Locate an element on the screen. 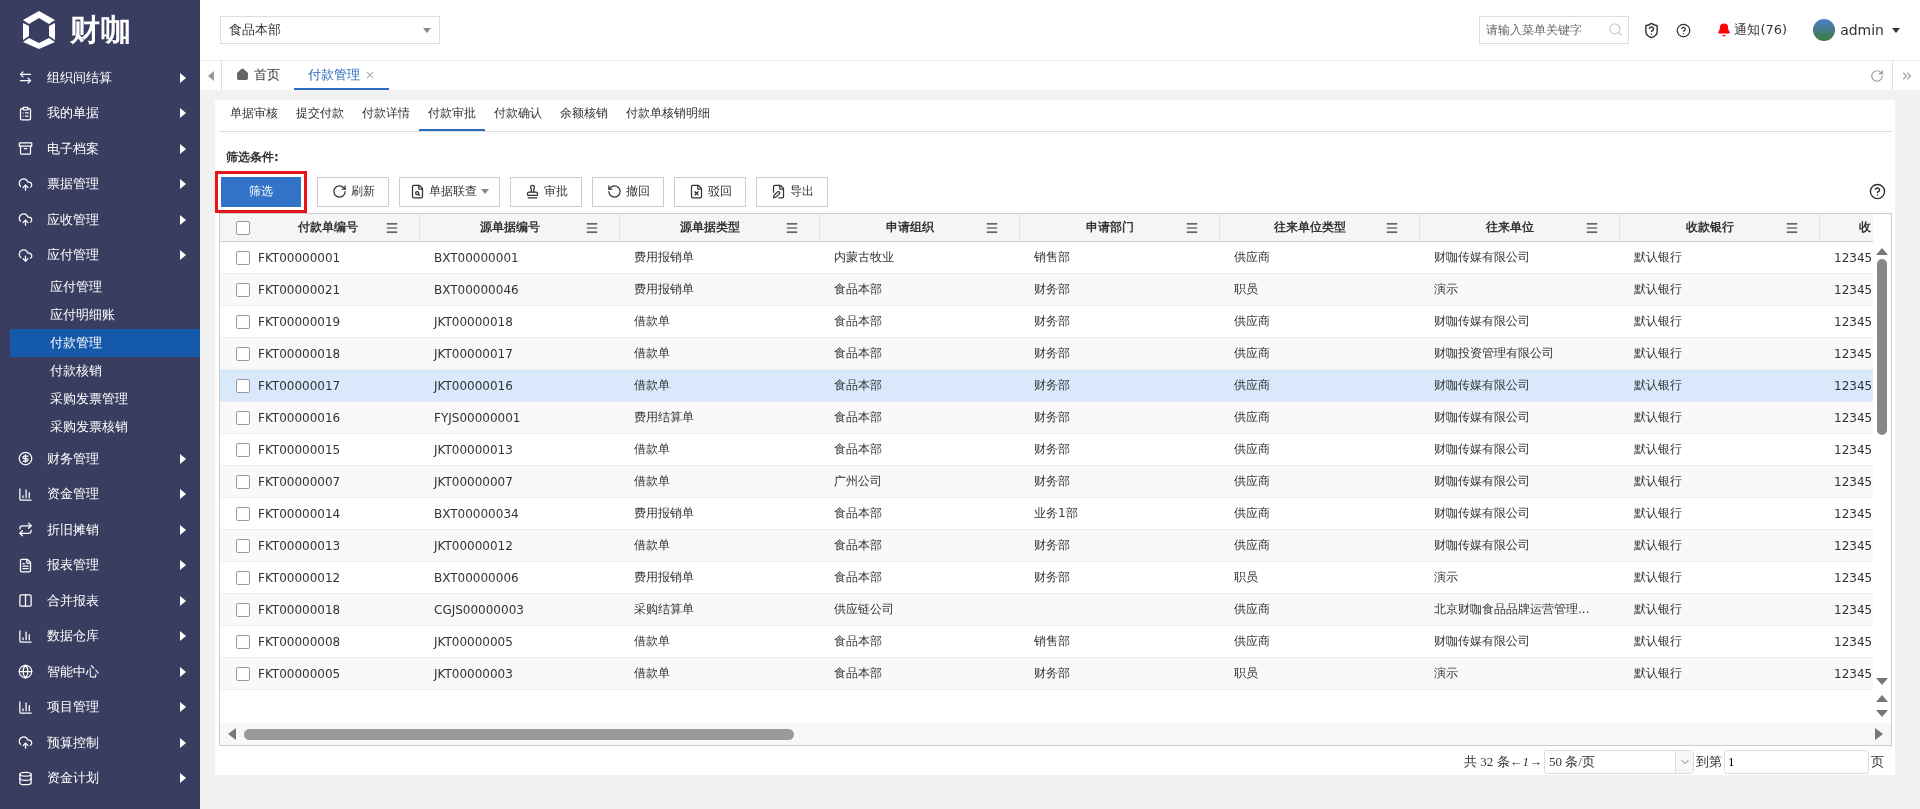 Image resolution: width=1920 pixels, height=809 pixels. toolbar-button: 审批 is located at coordinates (546, 191).